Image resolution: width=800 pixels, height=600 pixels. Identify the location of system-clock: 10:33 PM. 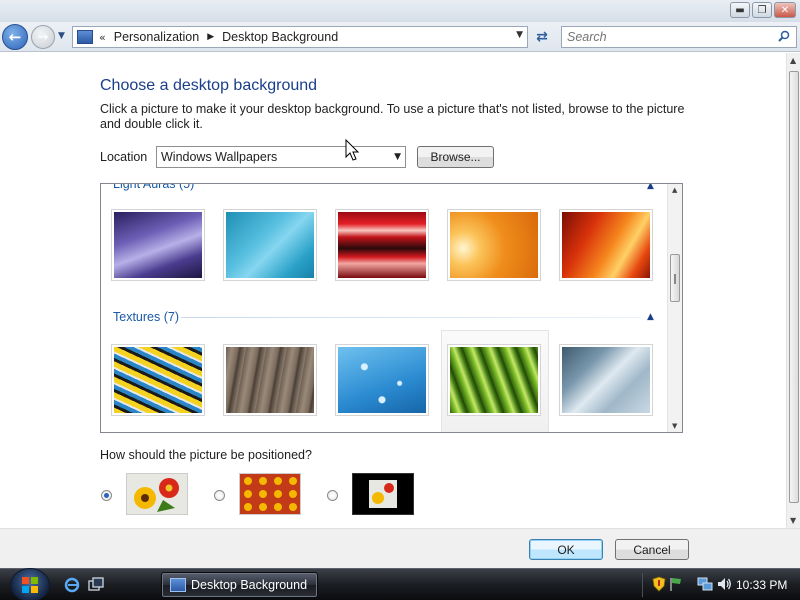
(761, 585).